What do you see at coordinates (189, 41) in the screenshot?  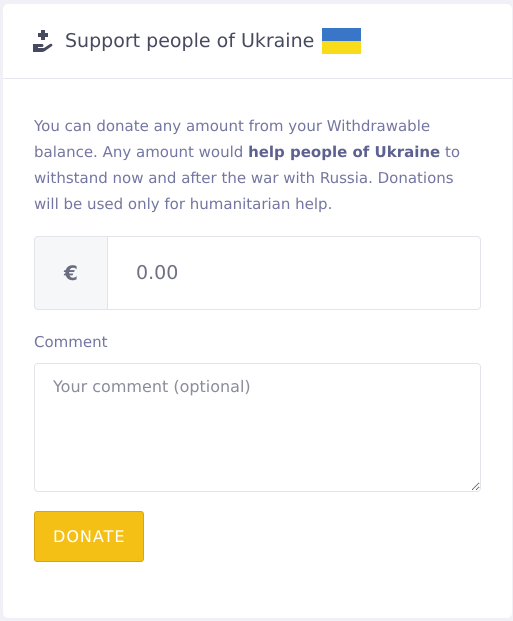 I see `card-title: Support people of Ukraine` at bounding box center [189, 41].